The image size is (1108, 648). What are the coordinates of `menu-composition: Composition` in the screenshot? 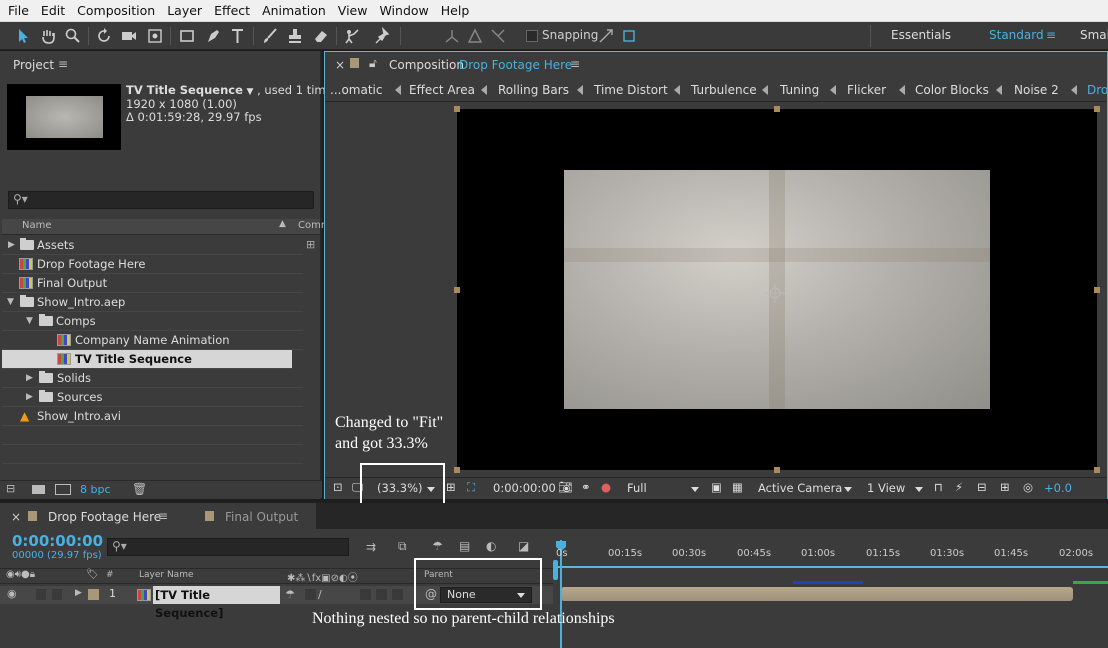 It's located at (116, 11).